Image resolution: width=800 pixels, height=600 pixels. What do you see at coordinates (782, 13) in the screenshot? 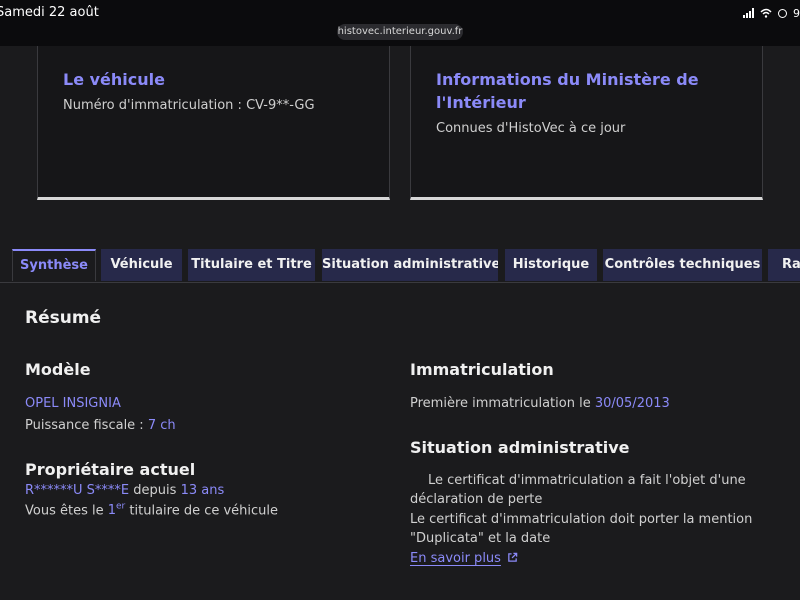
I see `orientation-lock-icon` at bounding box center [782, 13].